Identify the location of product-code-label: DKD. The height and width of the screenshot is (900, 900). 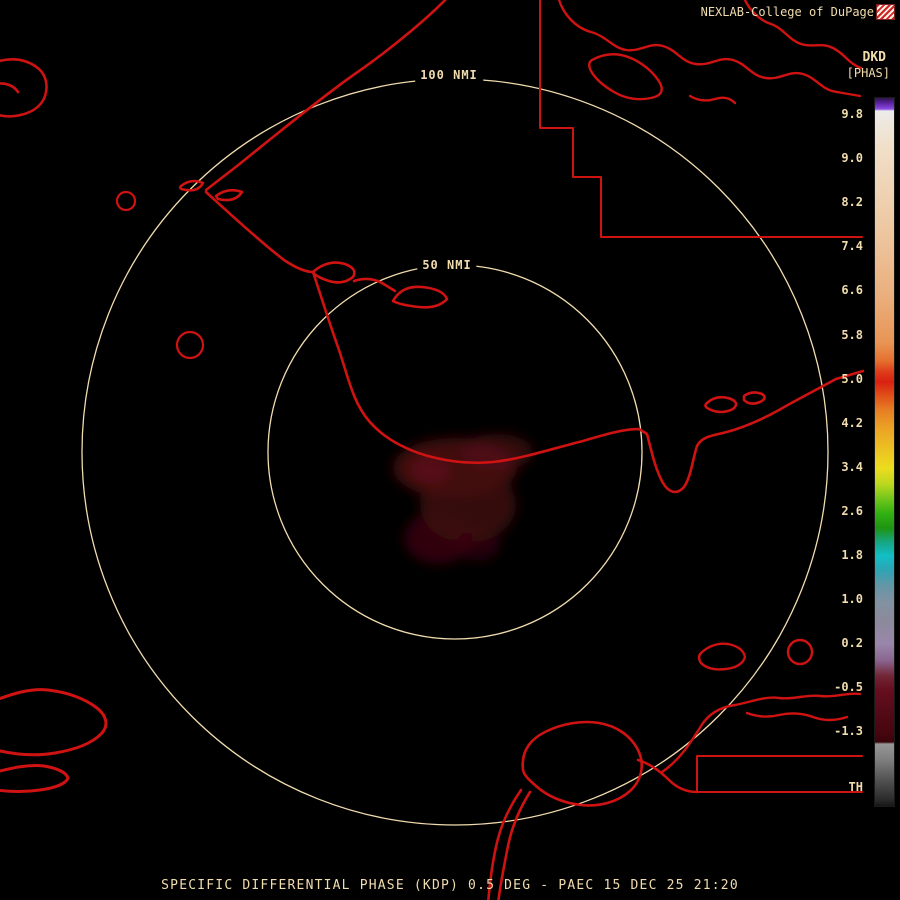
(874, 57).